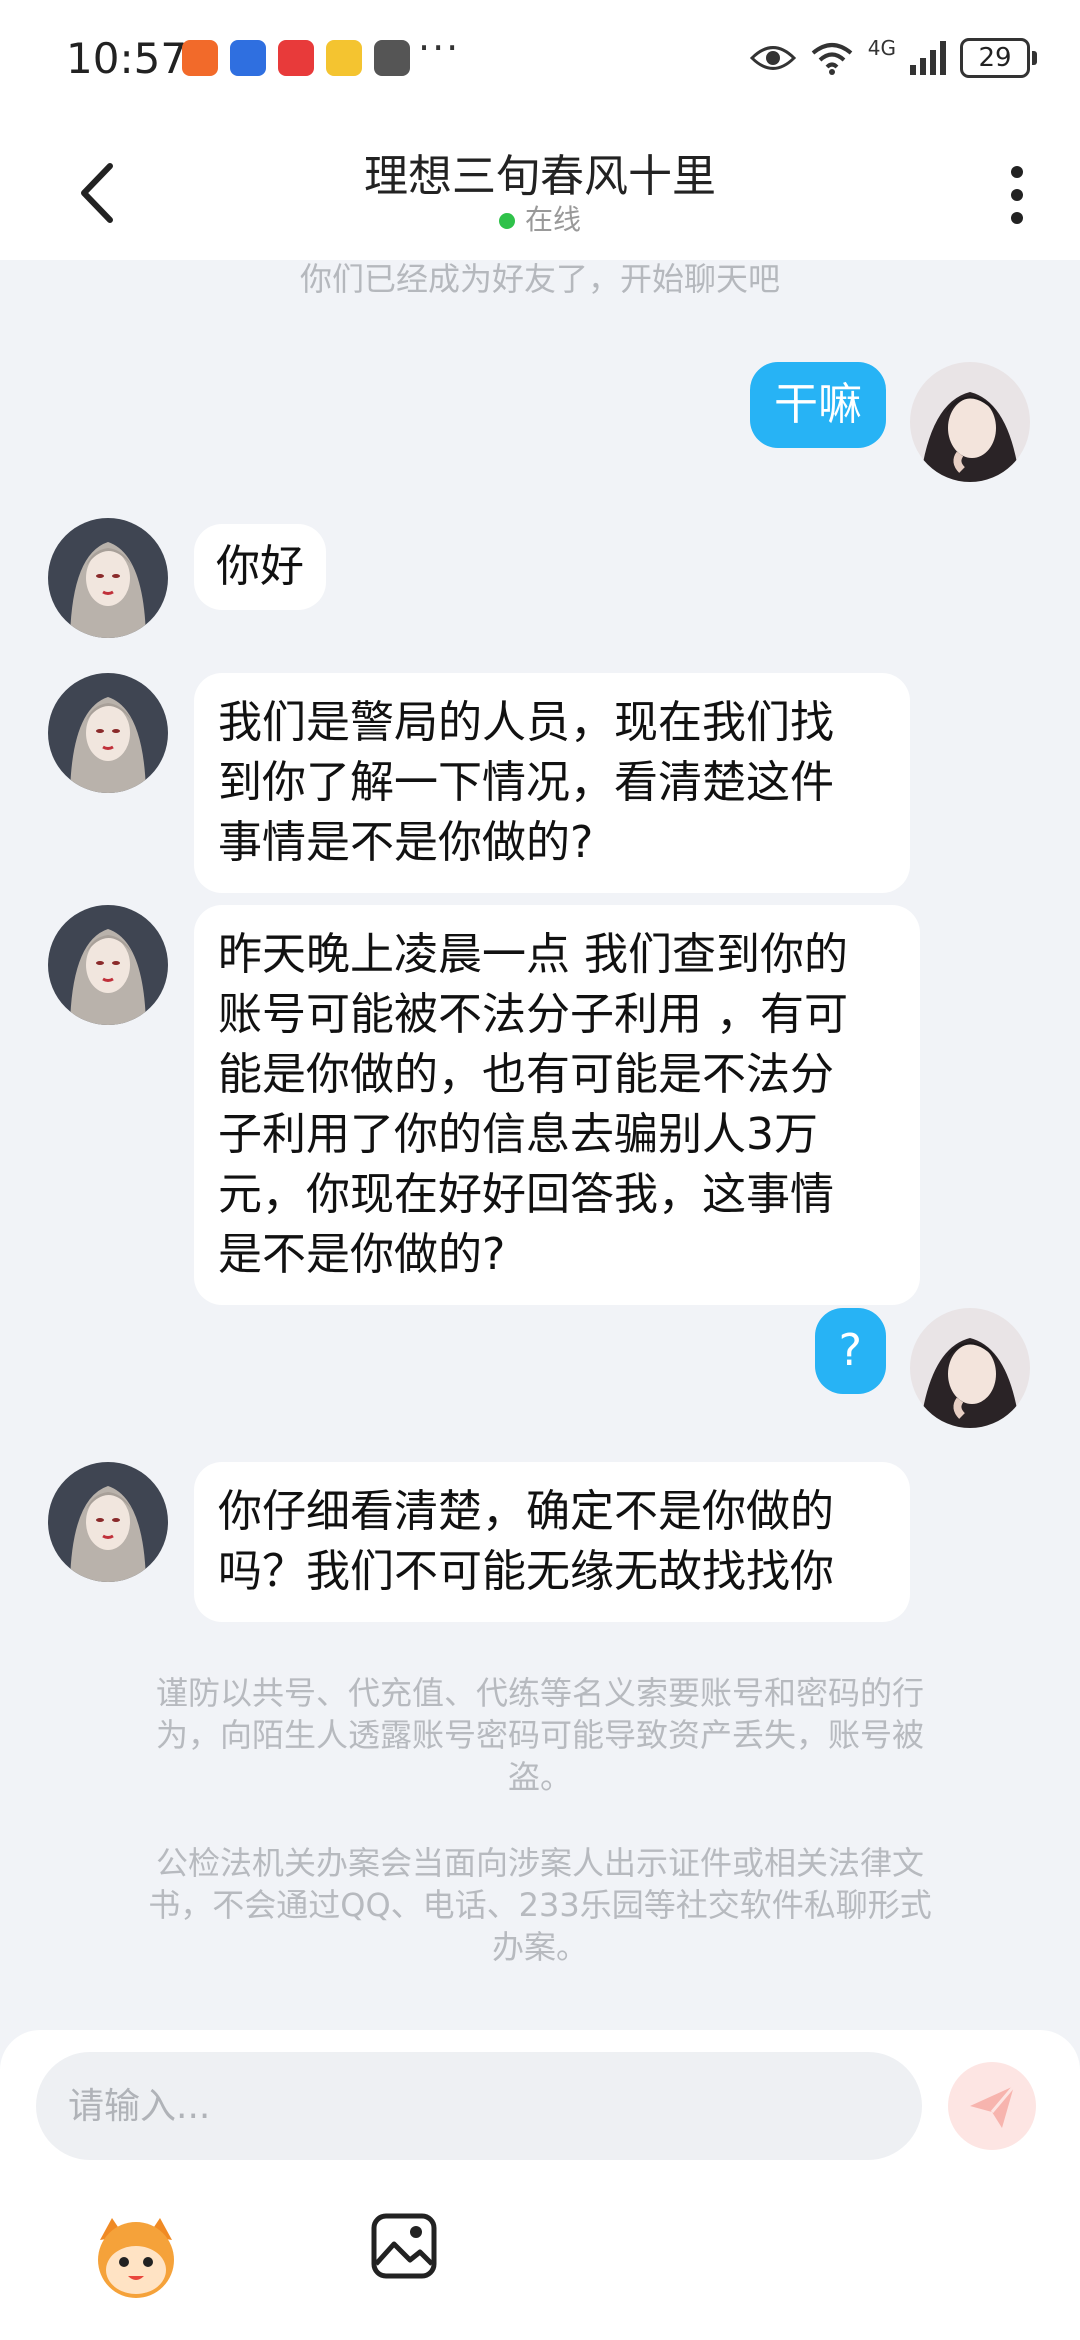 The width and height of the screenshot is (1080, 2340). What do you see at coordinates (260, 567) in the screenshot?
I see `message-bubble-incoming: 你好` at bounding box center [260, 567].